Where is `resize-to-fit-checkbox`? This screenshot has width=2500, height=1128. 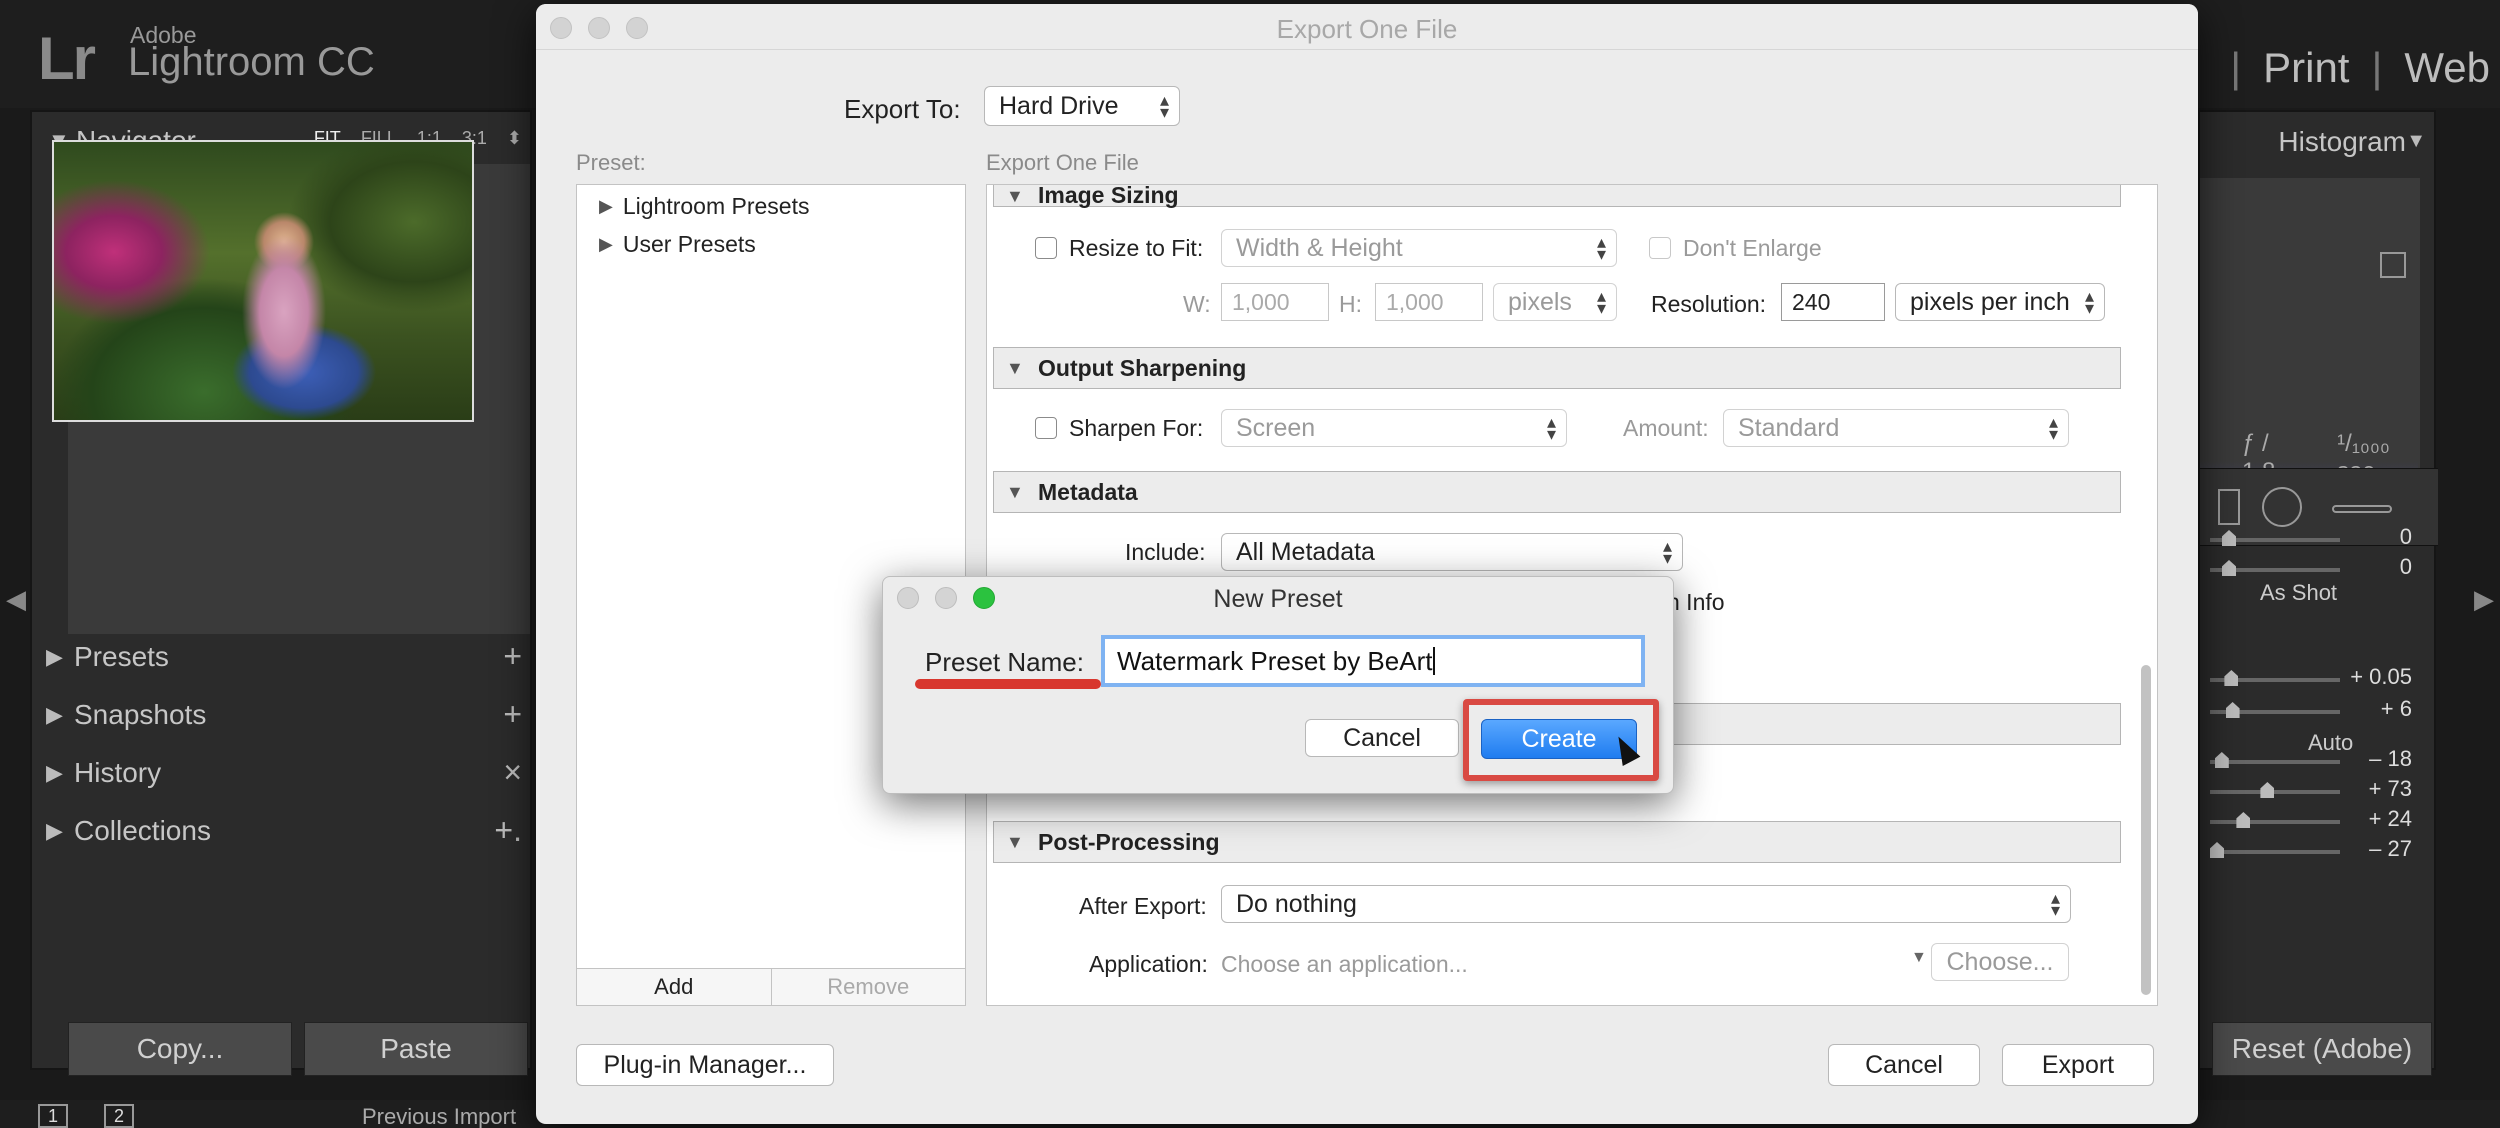 resize-to-fit-checkbox is located at coordinates (1046, 248).